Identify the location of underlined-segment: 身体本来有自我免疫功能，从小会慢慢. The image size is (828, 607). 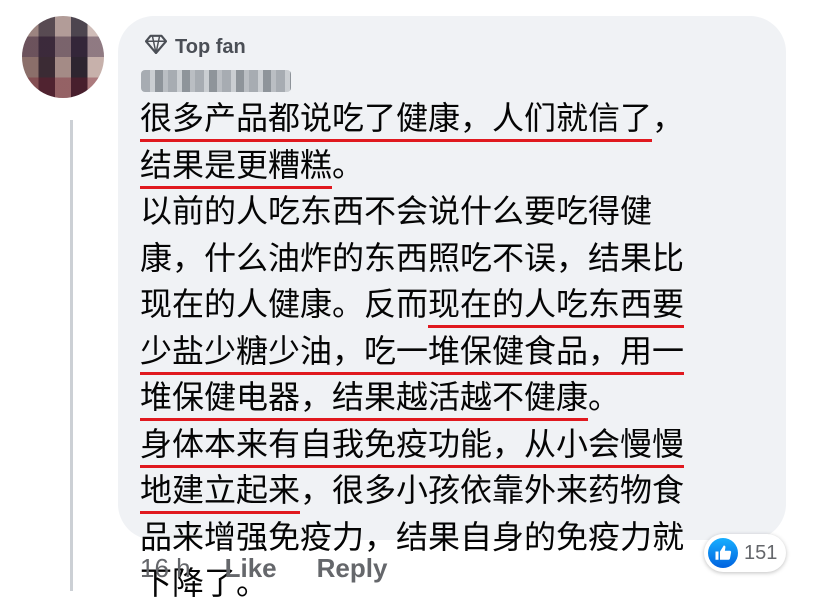
(412, 446).